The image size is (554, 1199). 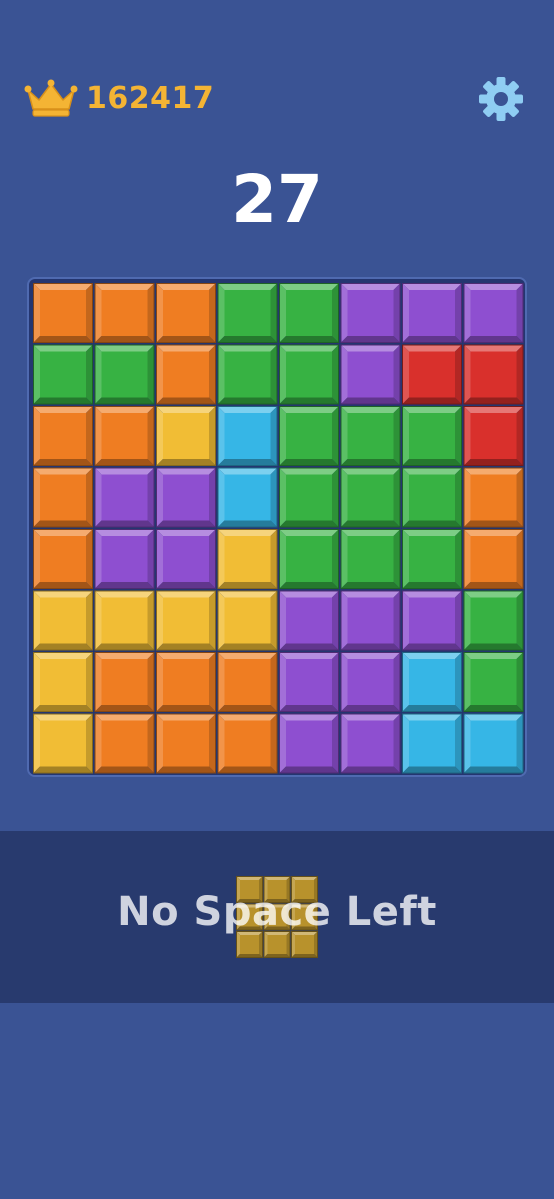 I want to click on best-score-display: 162417, so click(x=119, y=98).